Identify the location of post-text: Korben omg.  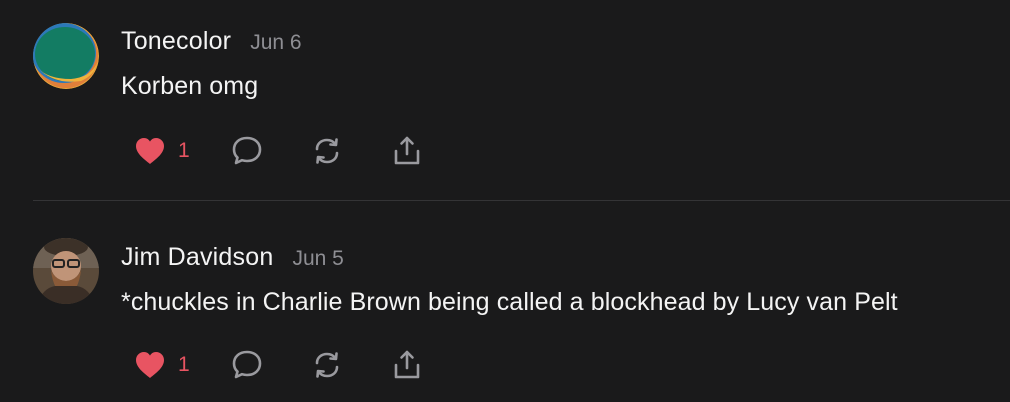
(190, 86).